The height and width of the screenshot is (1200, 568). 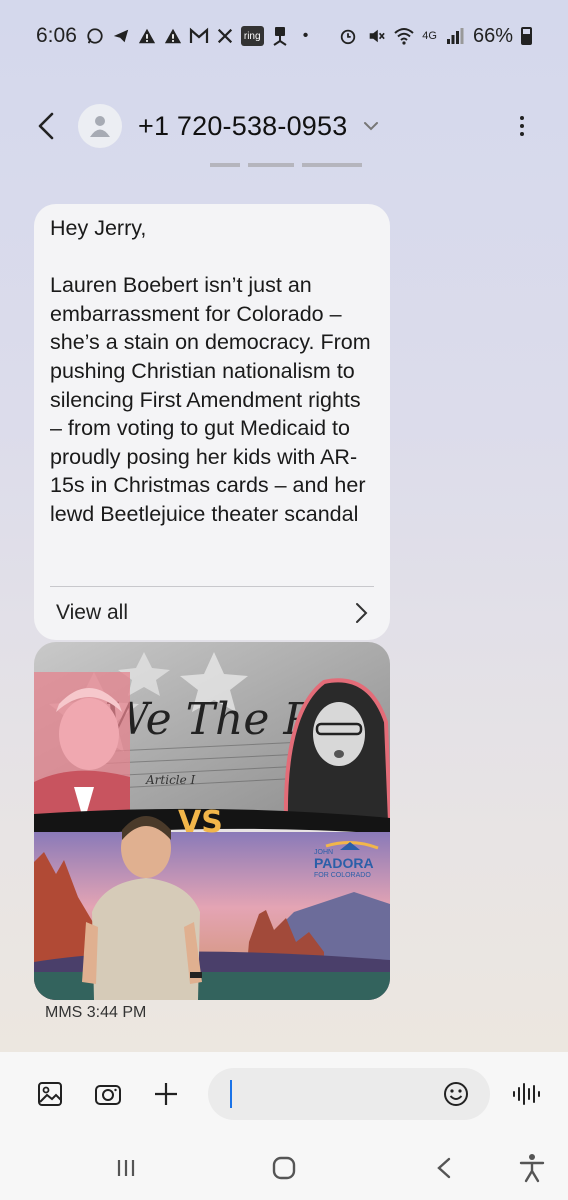 What do you see at coordinates (526, 36) in the screenshot?
I see `battery-icon` at bounding box center [526, 36].